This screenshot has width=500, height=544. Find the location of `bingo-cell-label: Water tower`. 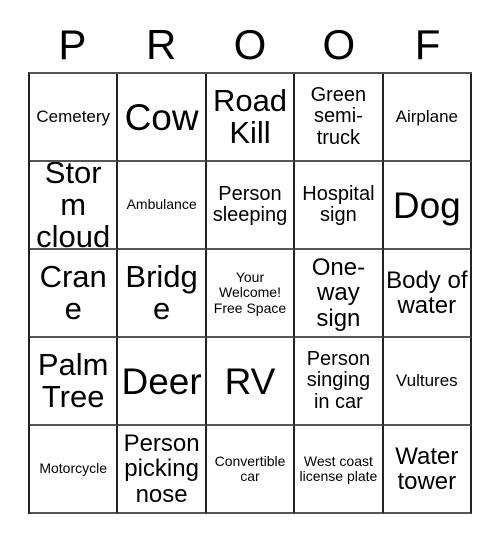

bingo-cell-label: Water tower is located at coordinates (427, 468).